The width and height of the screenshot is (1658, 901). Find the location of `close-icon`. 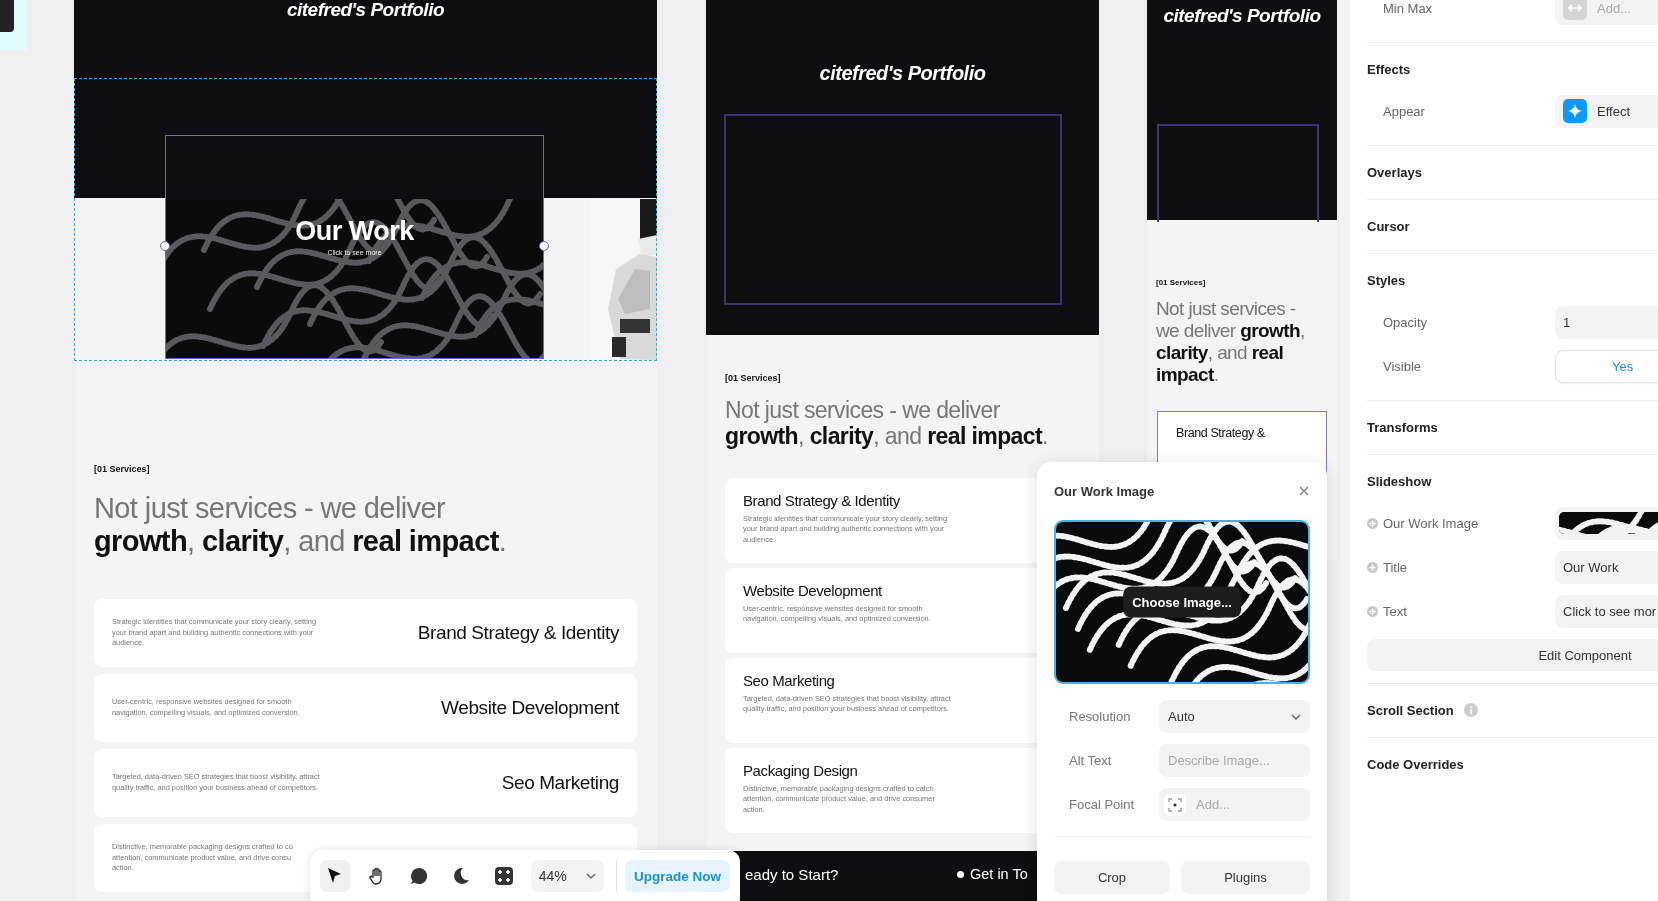

close-icon is located at coordinates (1304, 491).